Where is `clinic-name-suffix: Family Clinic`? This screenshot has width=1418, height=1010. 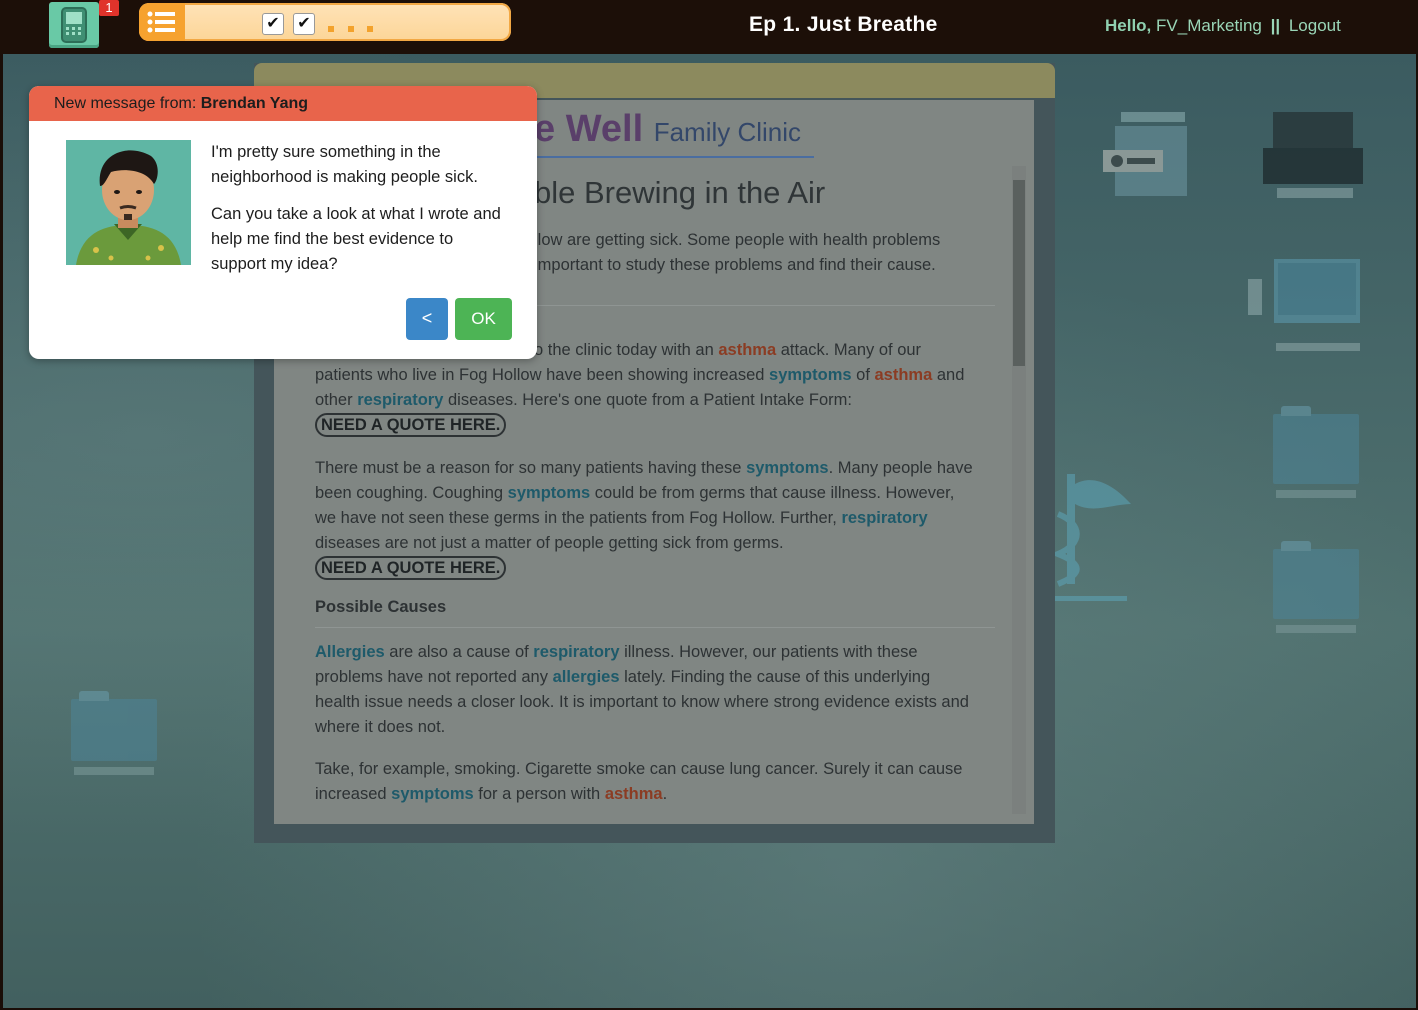
clinic-name-suffix: Family Clinic is located at coordinates (727, 132).